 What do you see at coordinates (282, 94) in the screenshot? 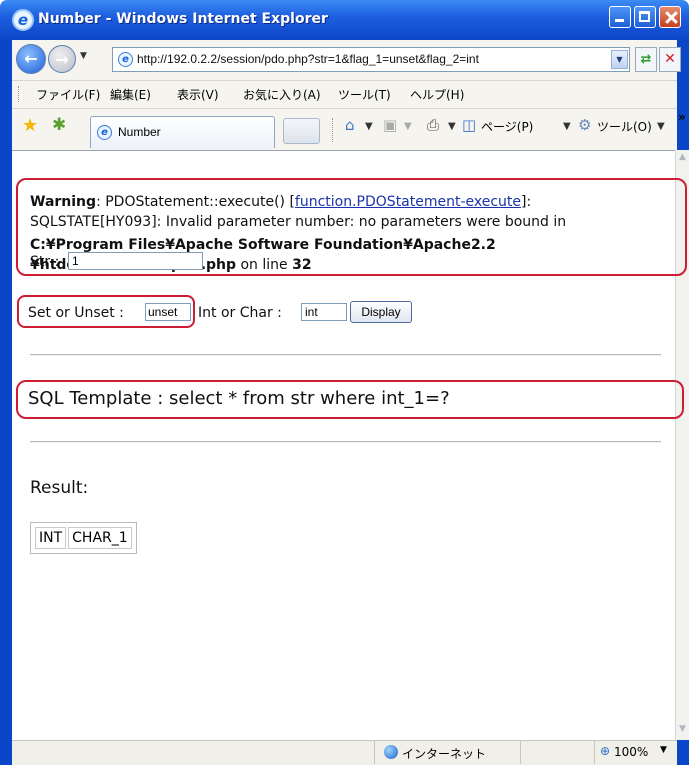
I see `menu-favorites: お気に入り(A)` at bounding box center [282, 94].